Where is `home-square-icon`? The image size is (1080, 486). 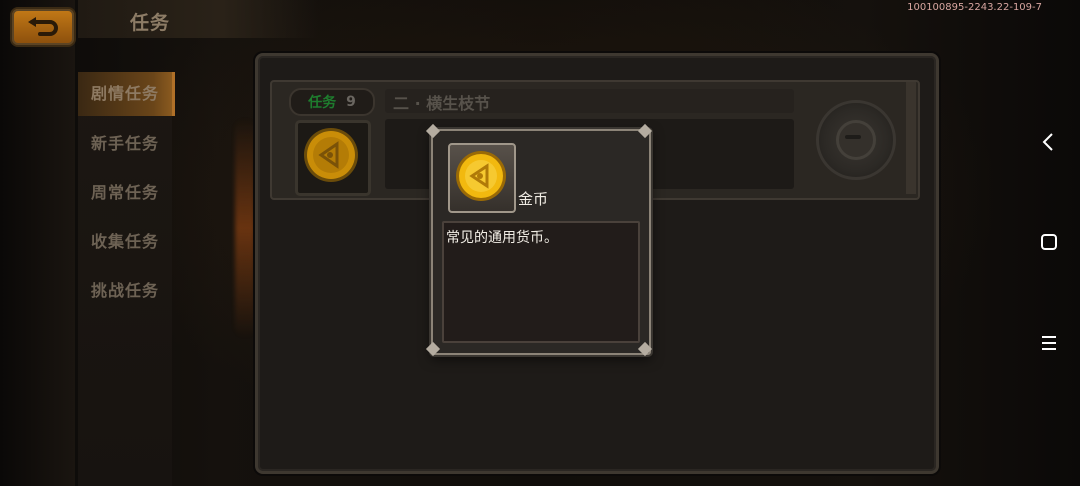
home-square-icon is located at coordinates (1049, 242).